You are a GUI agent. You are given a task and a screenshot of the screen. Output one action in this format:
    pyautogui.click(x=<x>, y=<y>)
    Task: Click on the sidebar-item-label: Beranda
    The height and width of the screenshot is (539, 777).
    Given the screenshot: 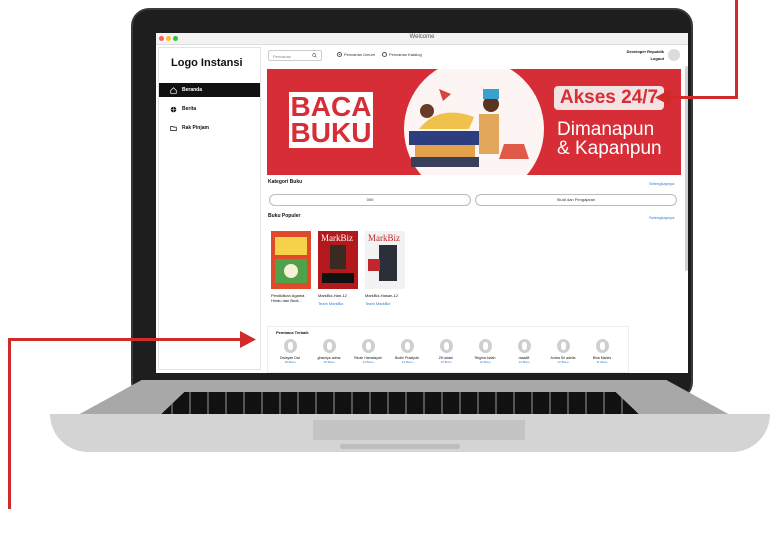 What is the action you would take?
    pyautogui.click(x=192, y=90)
    